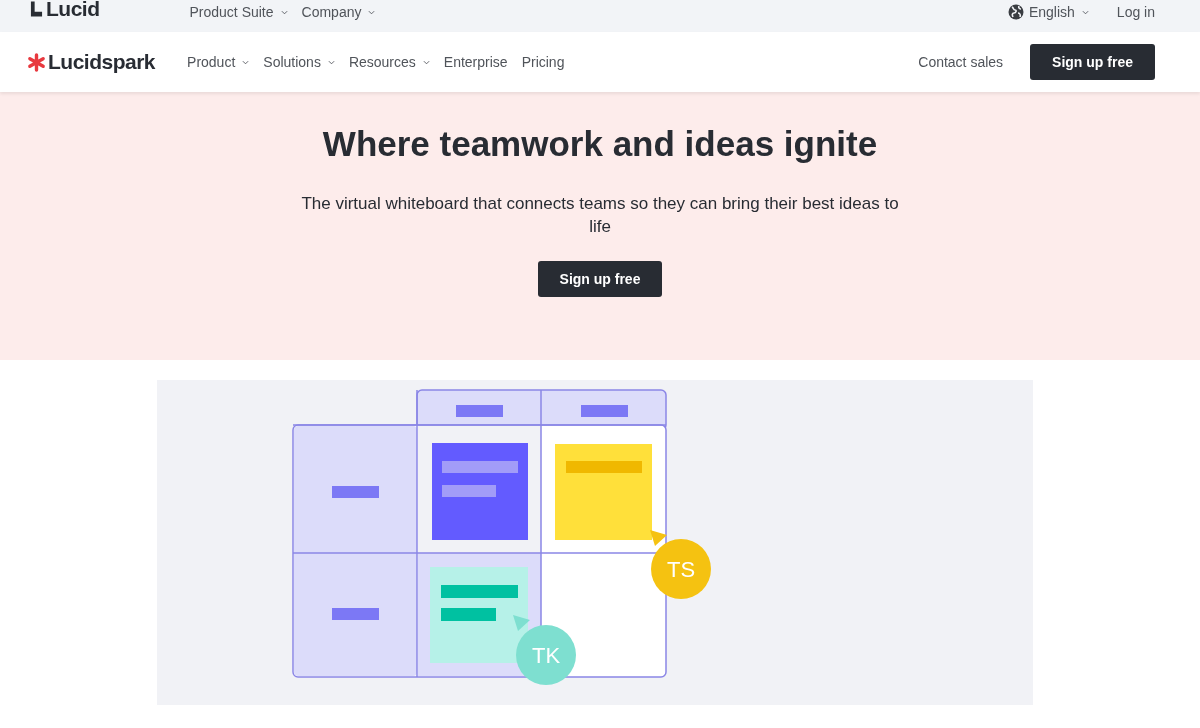  Describe the element at coordinates (961, 62) in the screenshot. I see `contact-sales-link: Contact sales` at that location.